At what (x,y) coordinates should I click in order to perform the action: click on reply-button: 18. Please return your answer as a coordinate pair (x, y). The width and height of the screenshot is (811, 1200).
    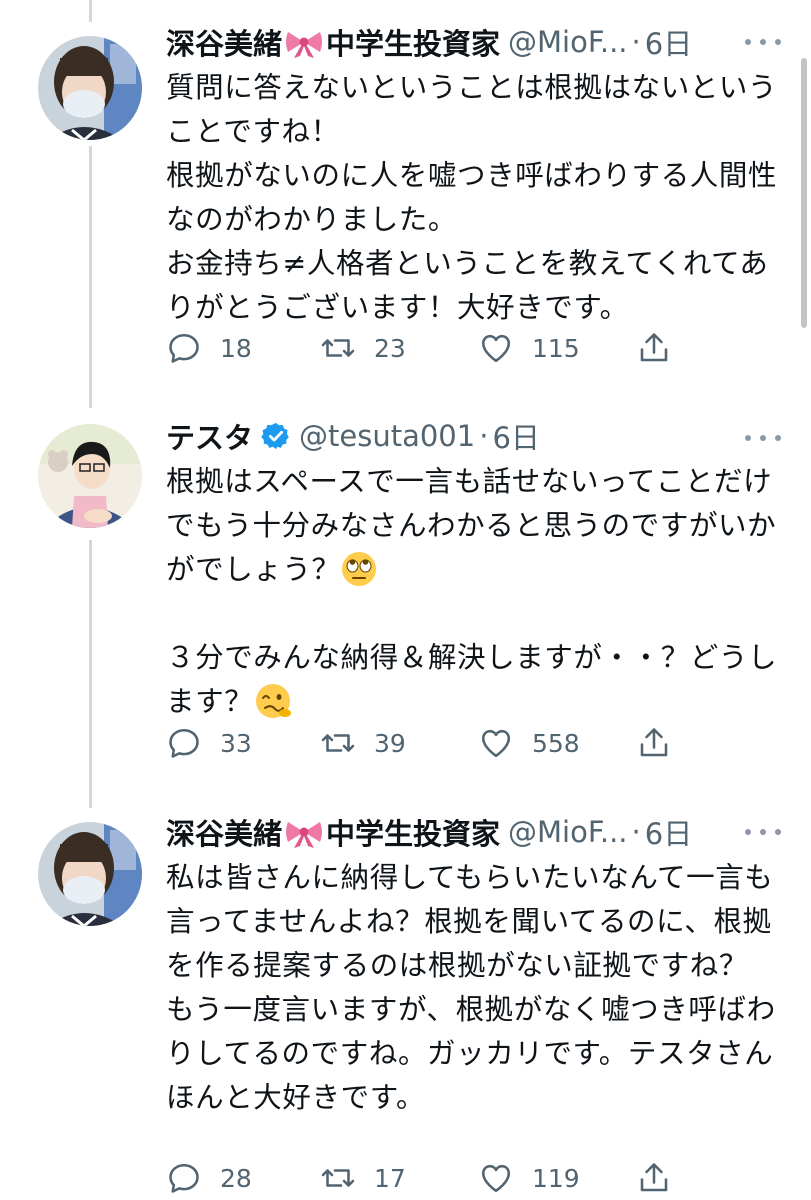
    Looking at the image, I should click on (209, 348).